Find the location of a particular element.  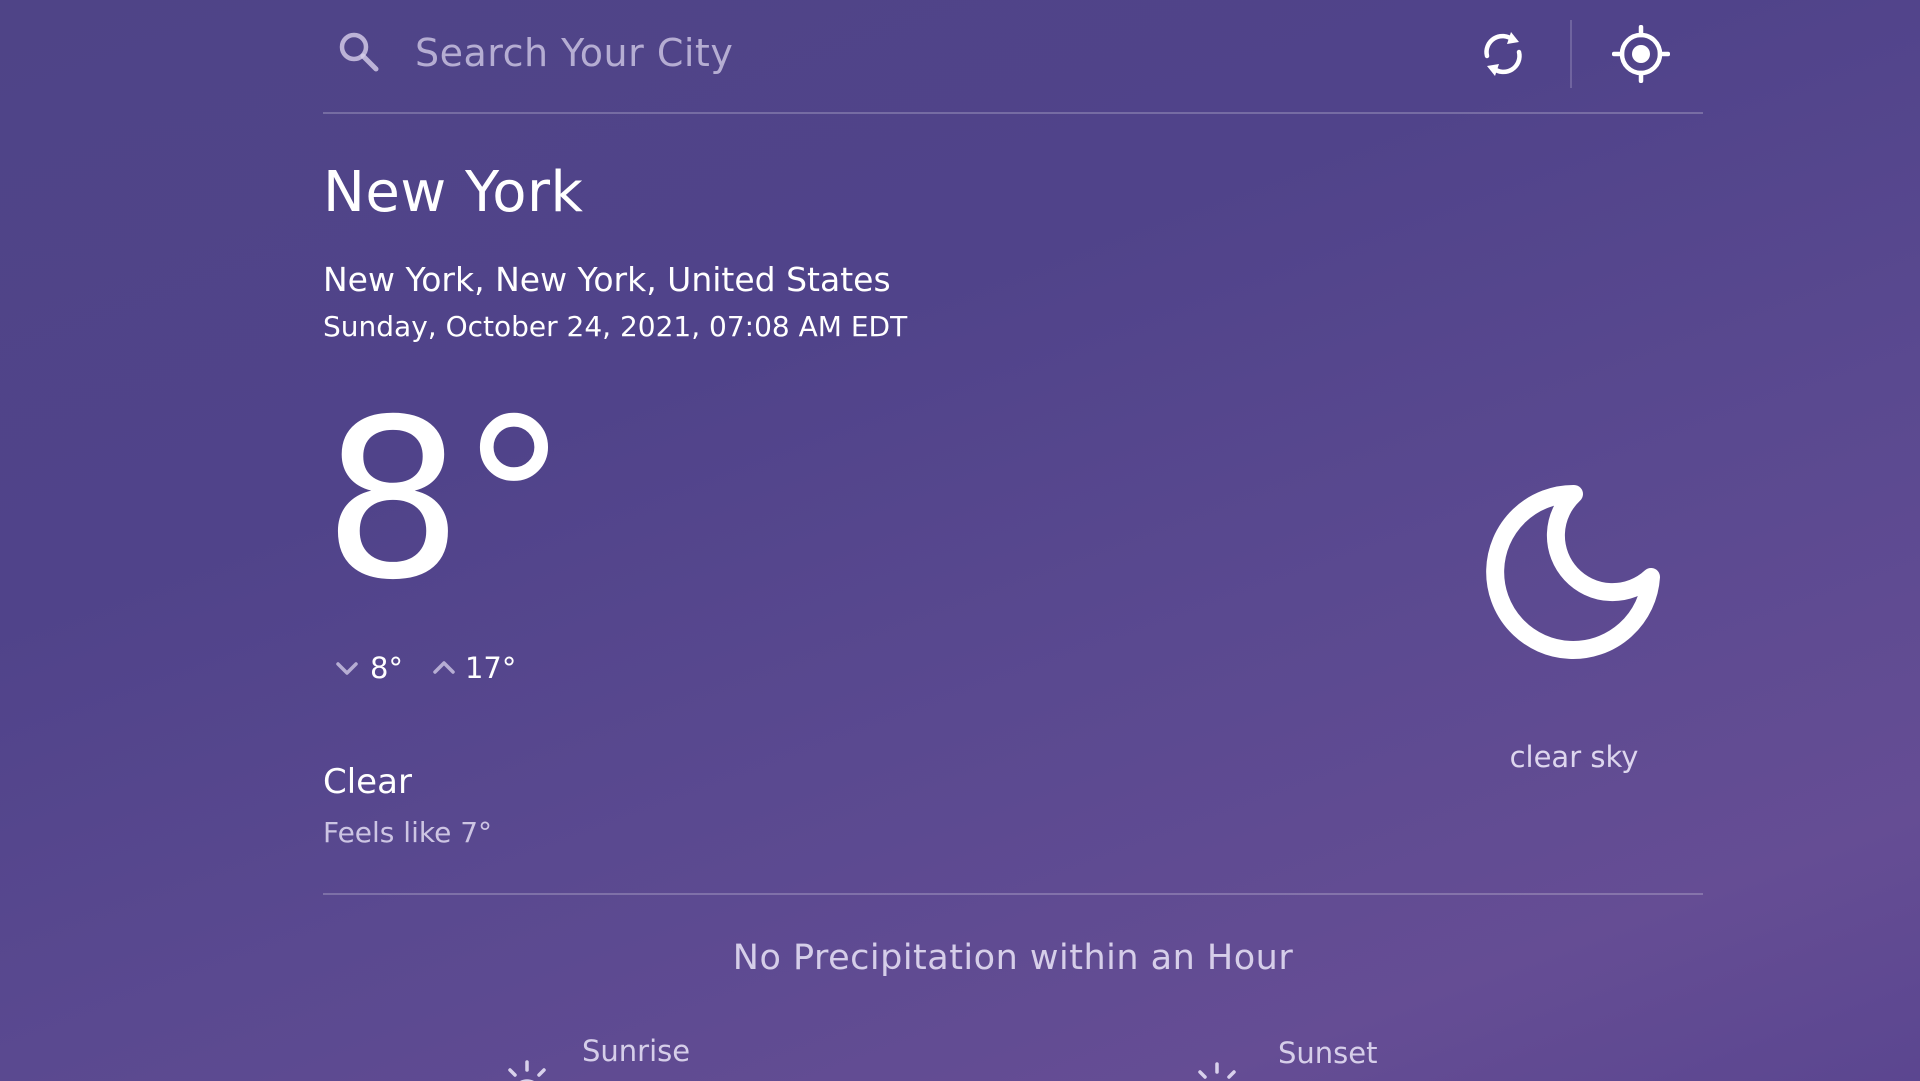

date-time: Sunday, October 24, 2021, 07:08 AM EDT is located at coordinates (615, 326).